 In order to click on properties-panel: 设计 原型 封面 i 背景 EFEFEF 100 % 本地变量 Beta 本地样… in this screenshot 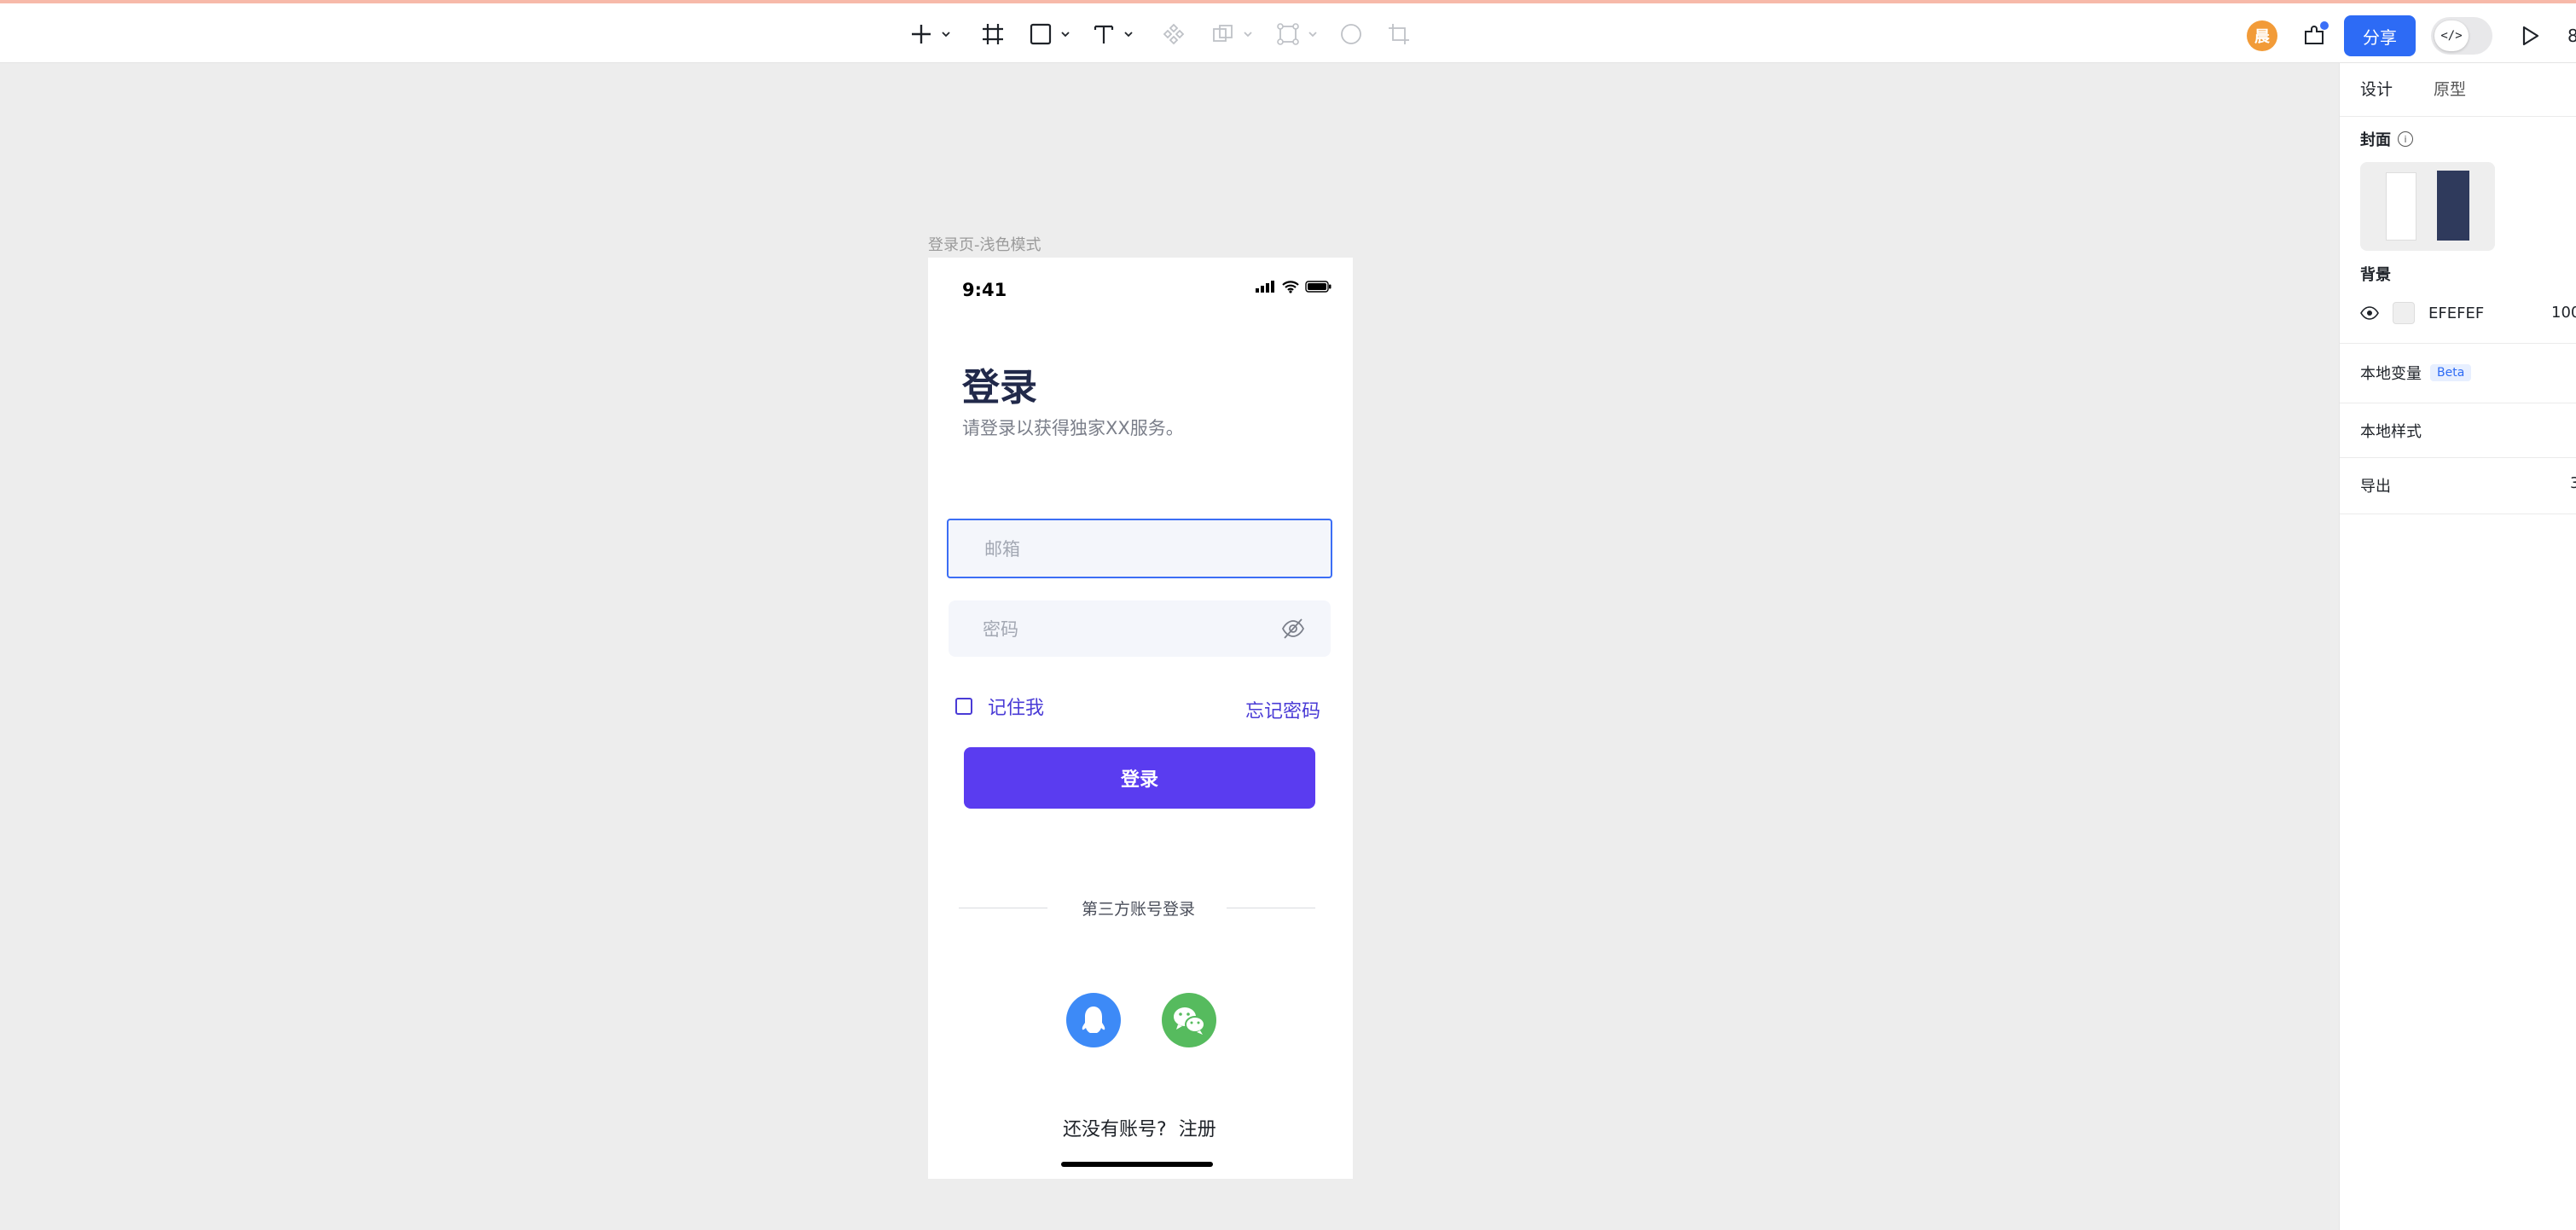, I will do `click(2457, 646)`.